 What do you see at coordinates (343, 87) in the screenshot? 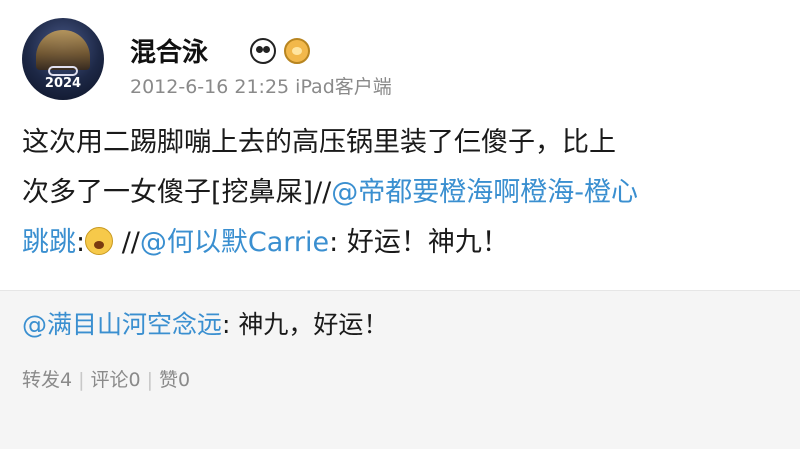
I see `post-source: iPad客户端` at bounding box center [343, 87].